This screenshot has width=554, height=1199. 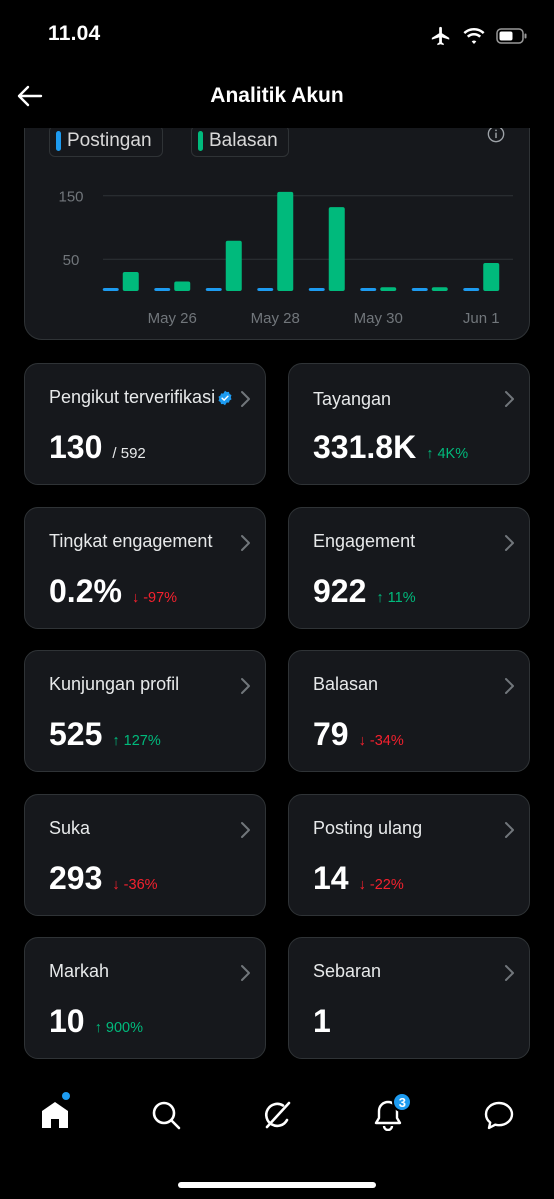 I want to click on bottom-tab-bar: 3, so click(x=277, y=1115).